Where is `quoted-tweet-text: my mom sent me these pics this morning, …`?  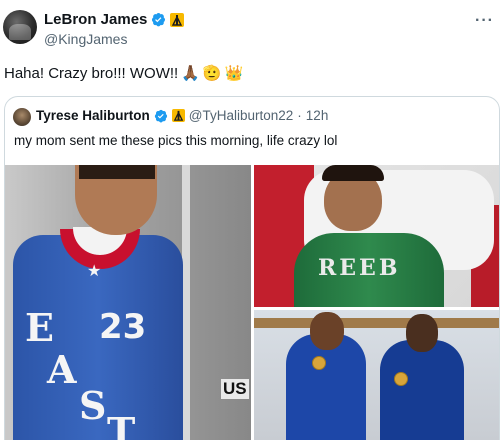 quoted-tweet-text: my mom sent me these pics this morning, … is located at coordinates (176, 140).